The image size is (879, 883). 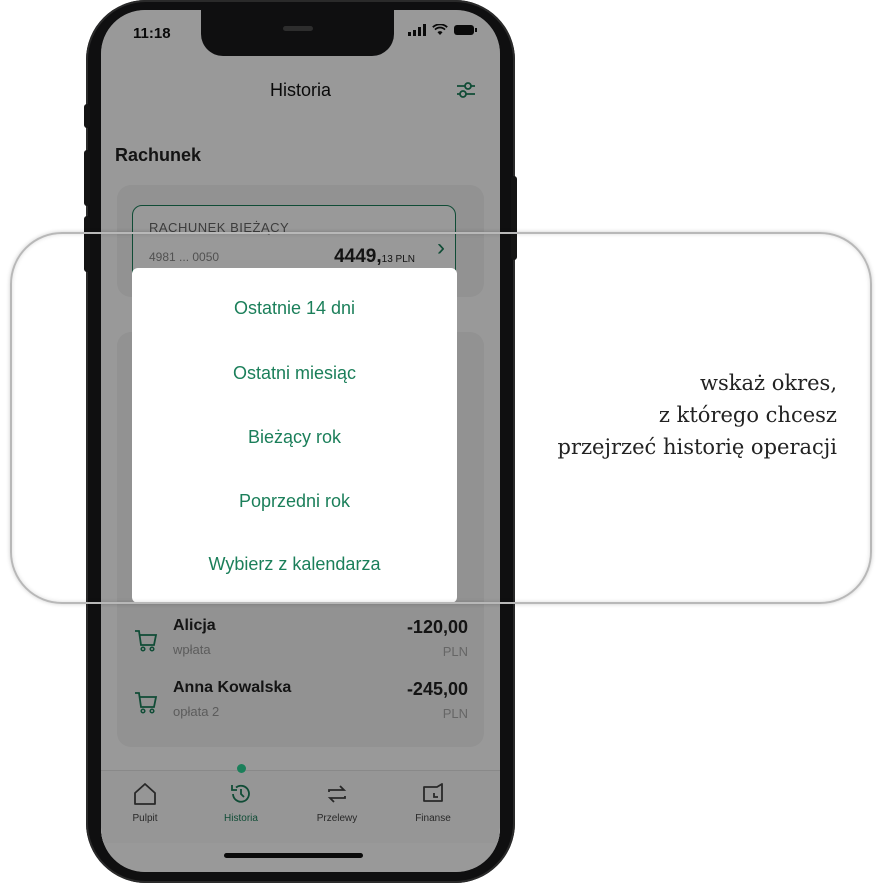 What do you see at coordinates (437, 689) in the screenshot?
I see `transaction-amount: -245,00` at bounding box center [437, 689].